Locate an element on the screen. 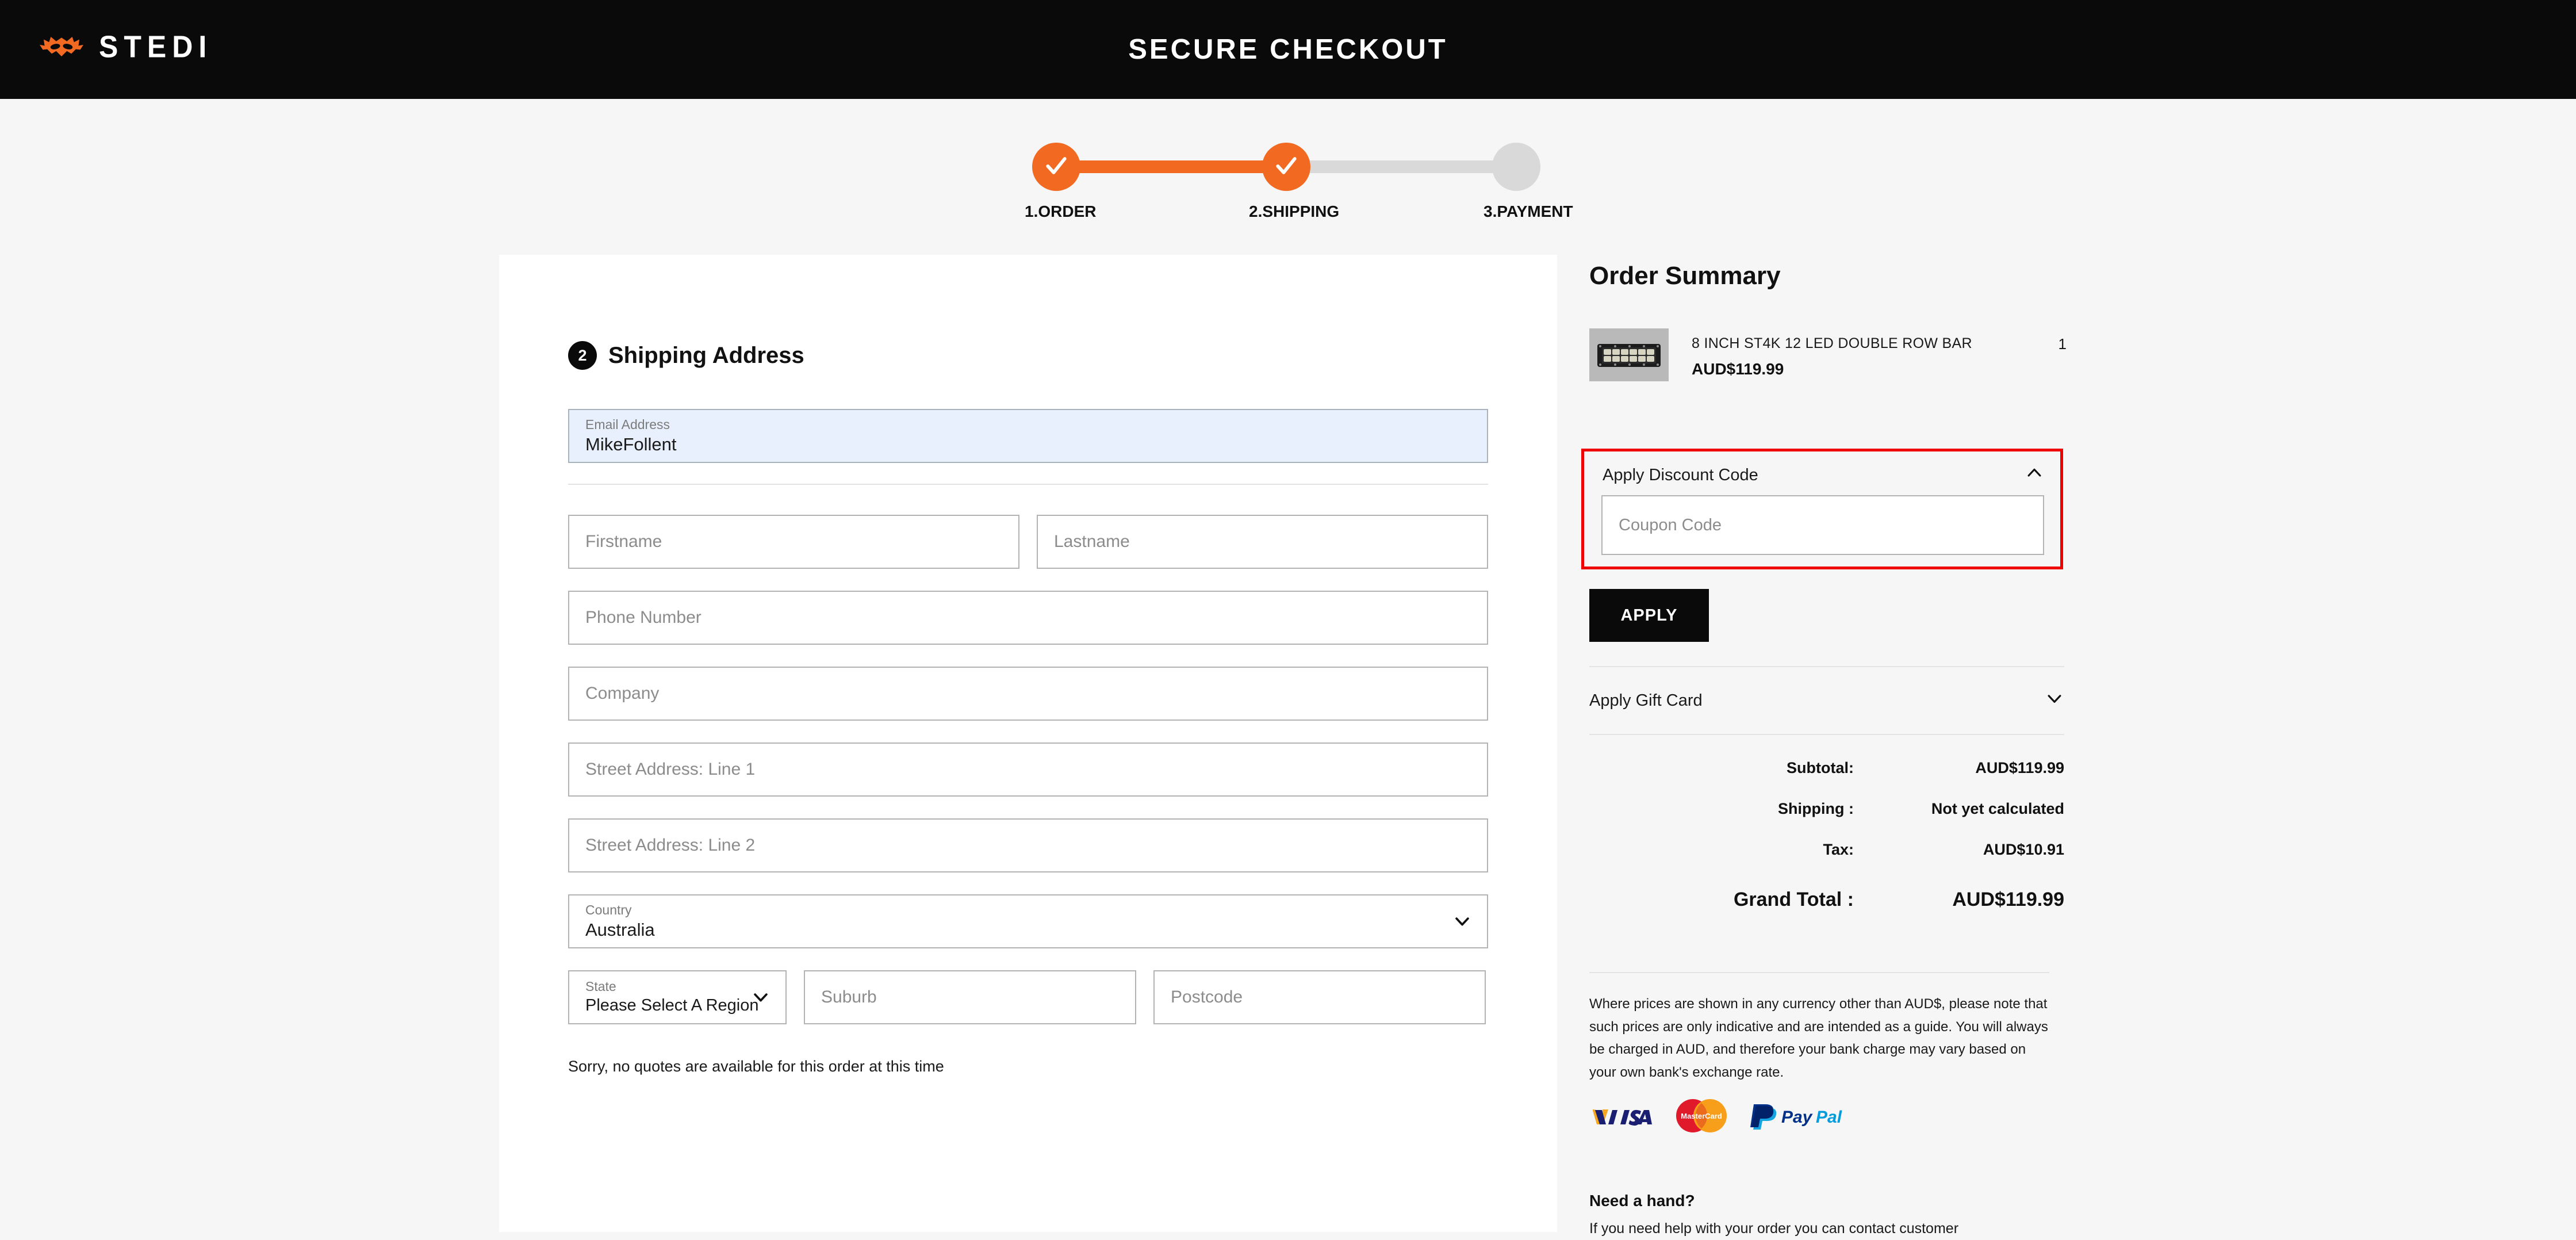  street-line1-input: Street Address: Line 1 is located at coordinates (1028, 770).